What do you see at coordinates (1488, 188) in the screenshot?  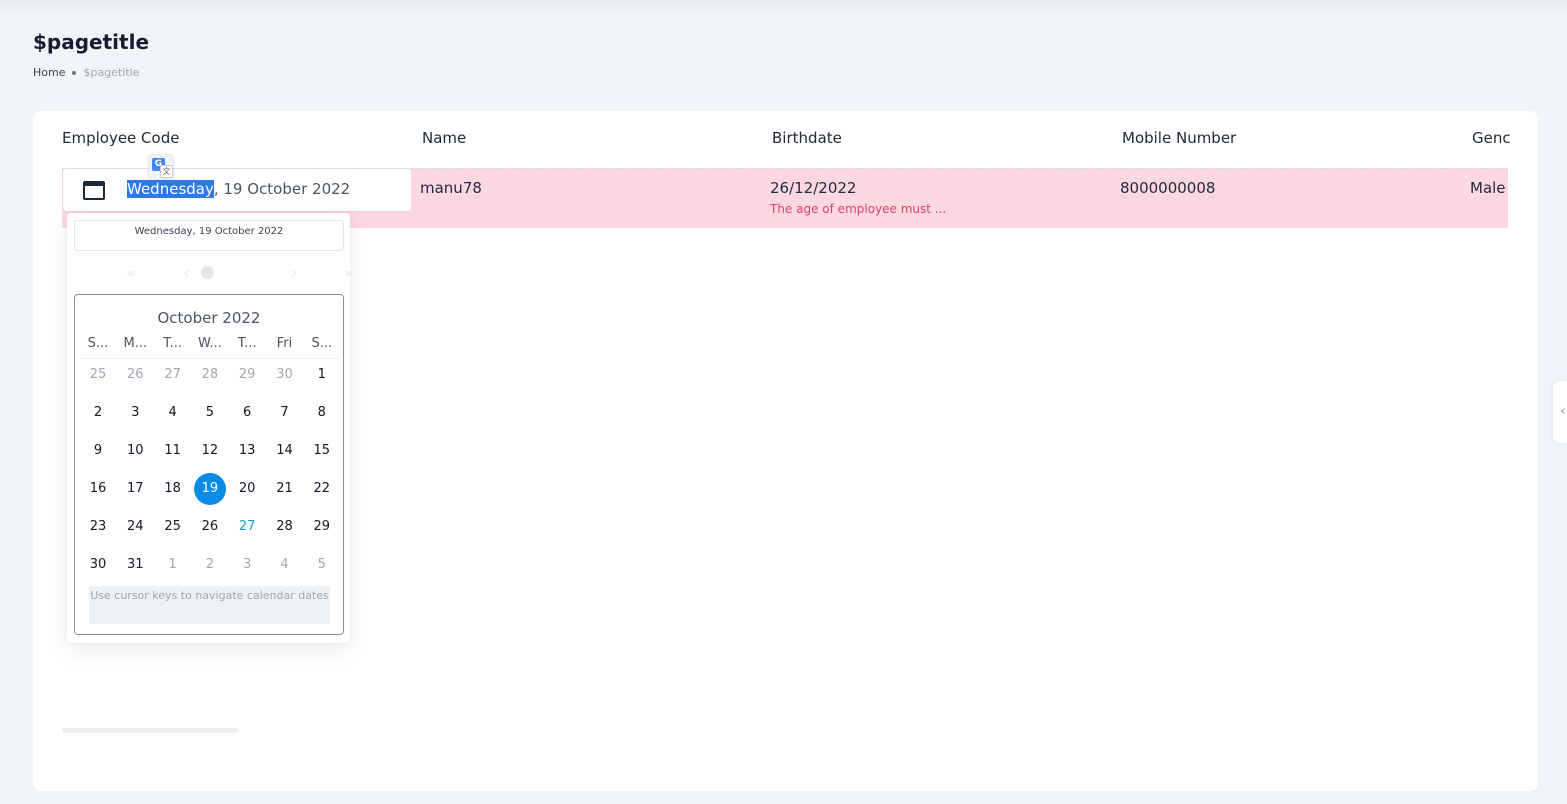 I see `cell-gender: Male` at bounding box center [1488, 188].